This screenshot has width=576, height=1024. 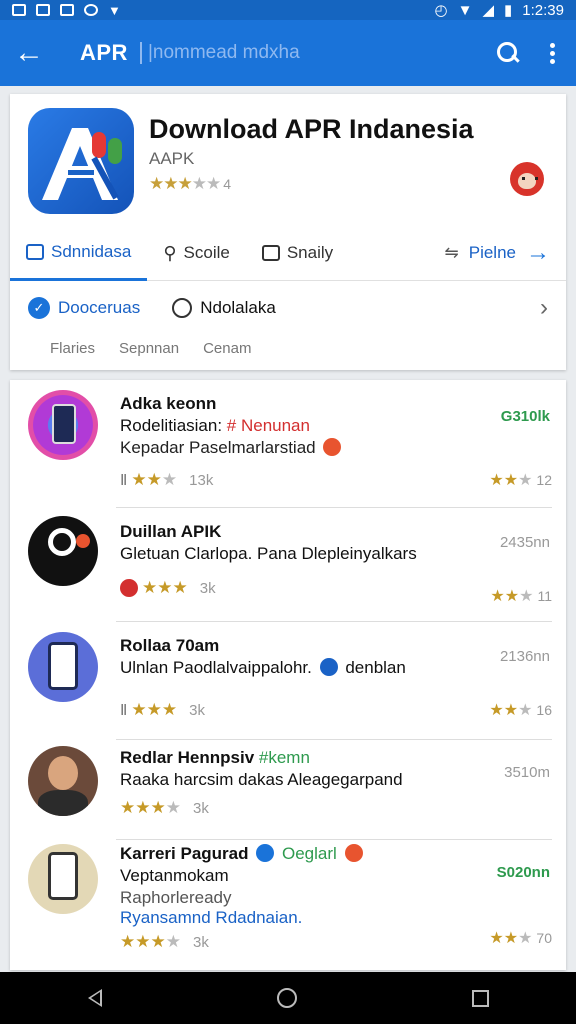 I want to click on square-icon, so click(x=270, y=253).